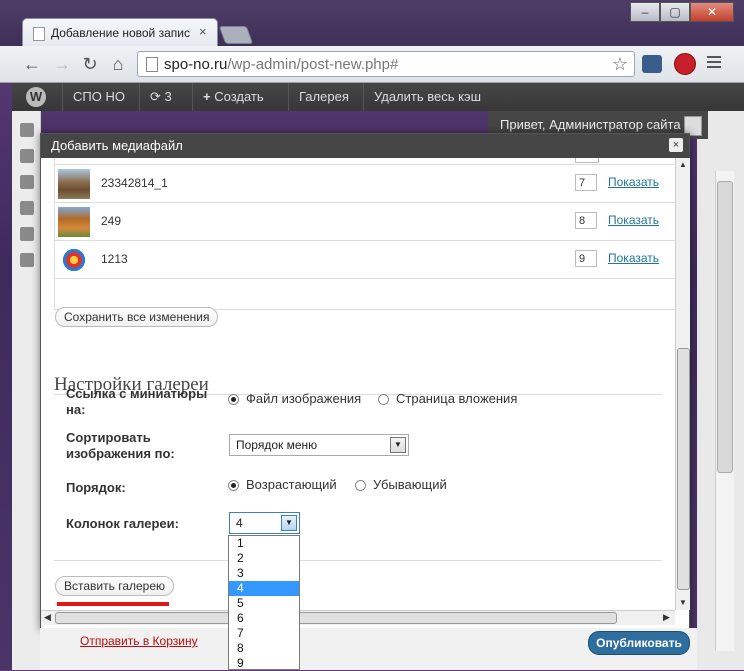 The height and width of the screenshot is (671, 744). I want to click on columns-option: 8, so click(264, 648).